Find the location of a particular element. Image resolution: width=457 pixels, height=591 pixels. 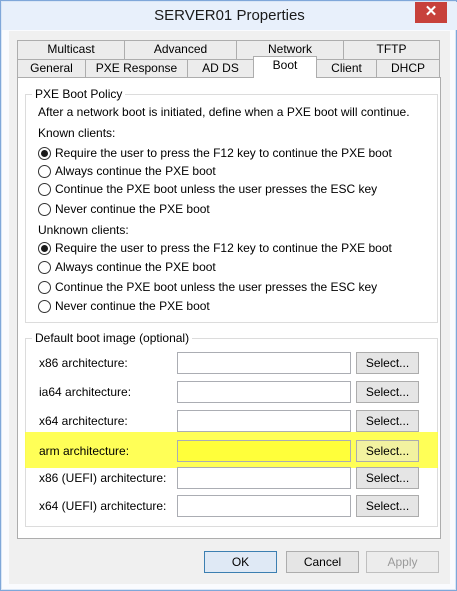

tab-advanced: Advanced is located at coordinates (180, 49).